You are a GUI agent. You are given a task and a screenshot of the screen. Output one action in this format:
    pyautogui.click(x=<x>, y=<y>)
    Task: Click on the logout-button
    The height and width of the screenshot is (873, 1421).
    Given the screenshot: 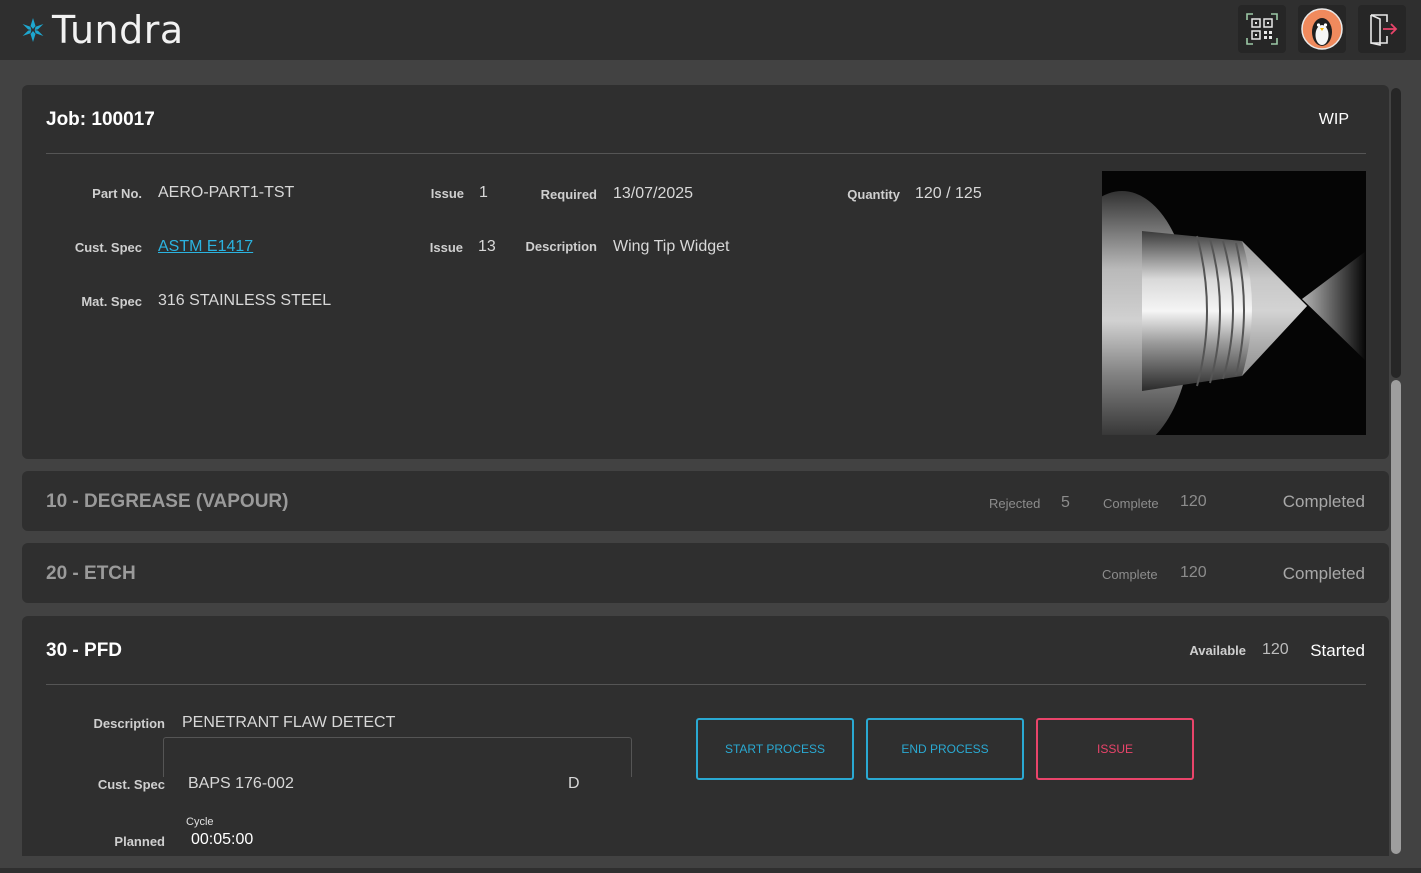 What is the action you would take?
    pyautogui.click(x=1382, y=29)
    